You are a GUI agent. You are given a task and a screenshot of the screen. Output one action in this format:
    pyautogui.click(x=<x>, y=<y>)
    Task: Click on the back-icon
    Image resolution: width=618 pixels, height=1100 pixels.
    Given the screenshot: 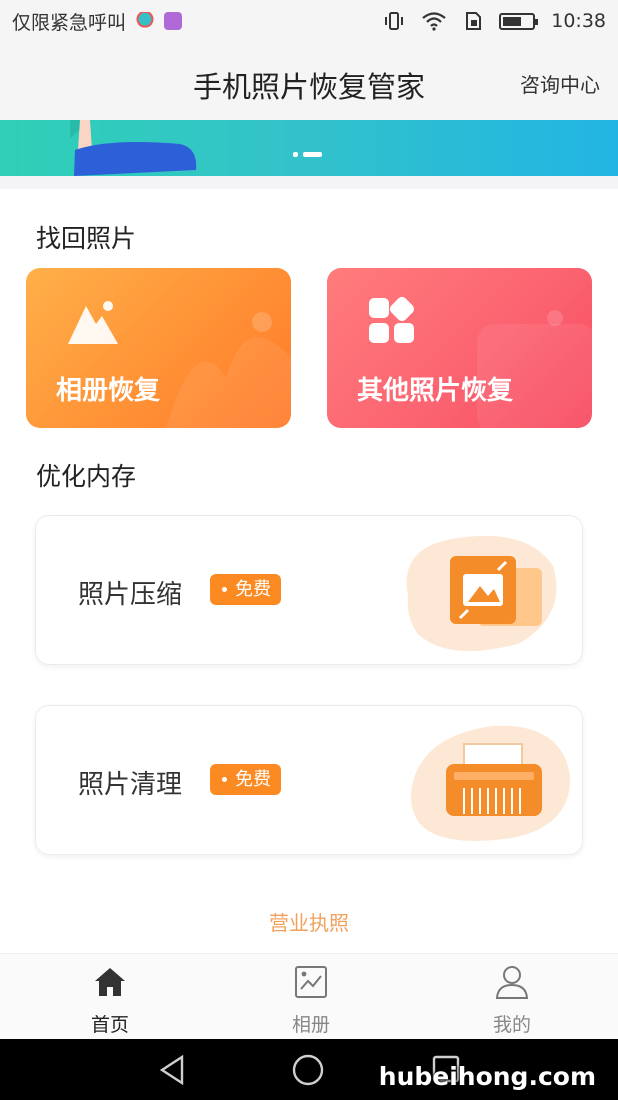 What is the action you would take?
    pyautogui.click(x=172, y=1070)
    